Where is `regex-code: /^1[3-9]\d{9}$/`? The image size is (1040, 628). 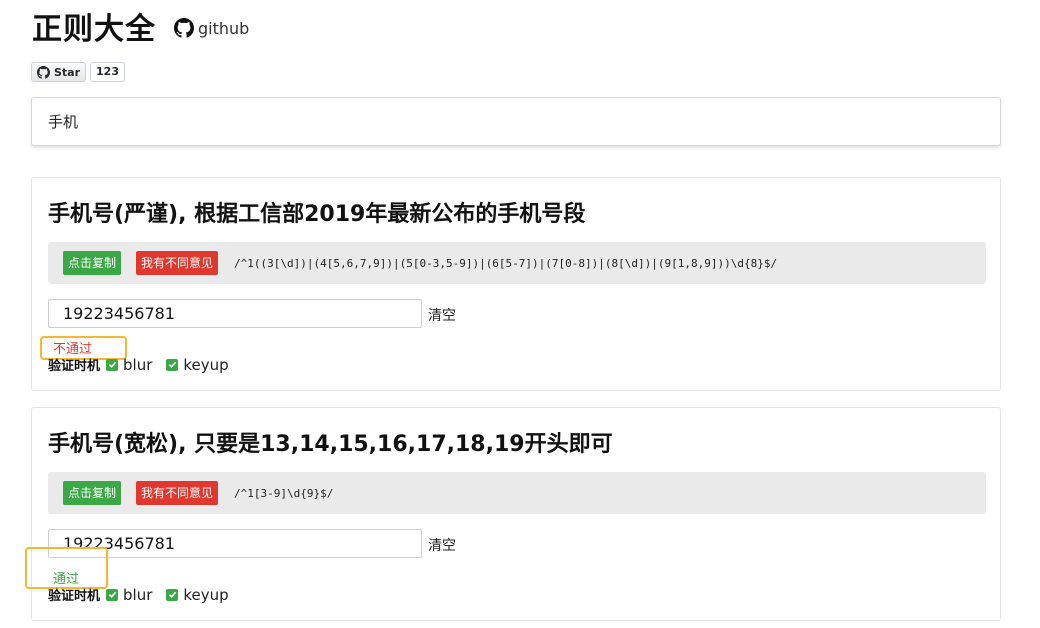 regex-code: /^1[3-9]\d{9}$/ is located at coordinates (284, 493).